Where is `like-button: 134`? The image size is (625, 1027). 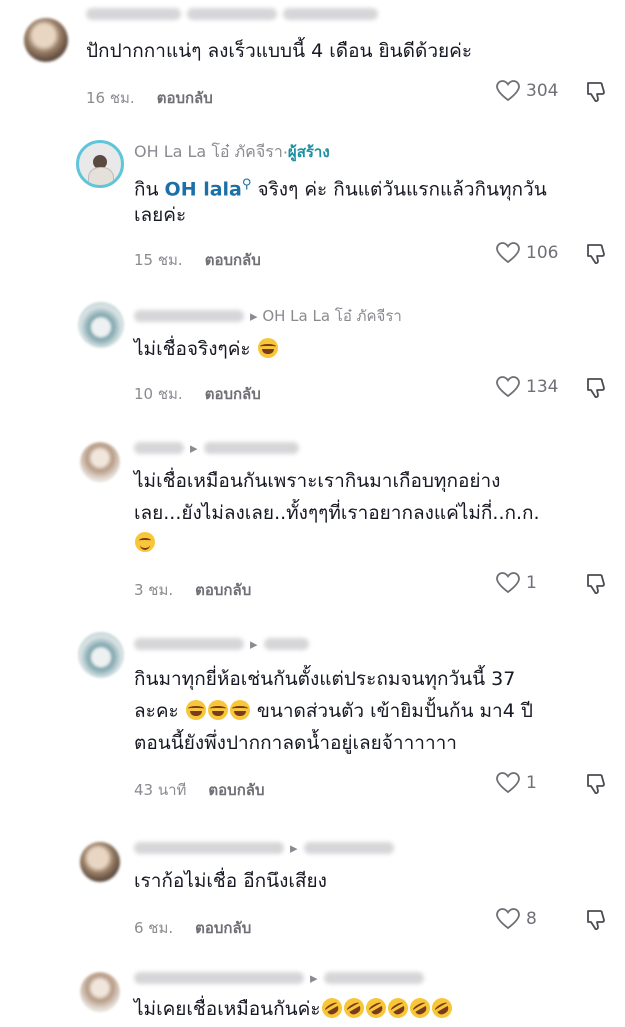 like-button: 134 is located at coordinates (527, 387).